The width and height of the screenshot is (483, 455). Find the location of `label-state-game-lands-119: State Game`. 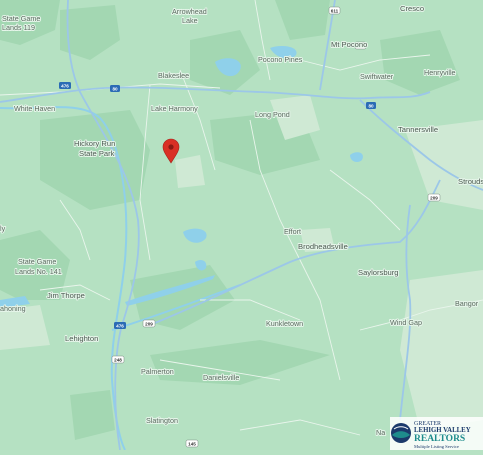

label-state-game-lands-119: State Game is located at coordinates (21, 18).